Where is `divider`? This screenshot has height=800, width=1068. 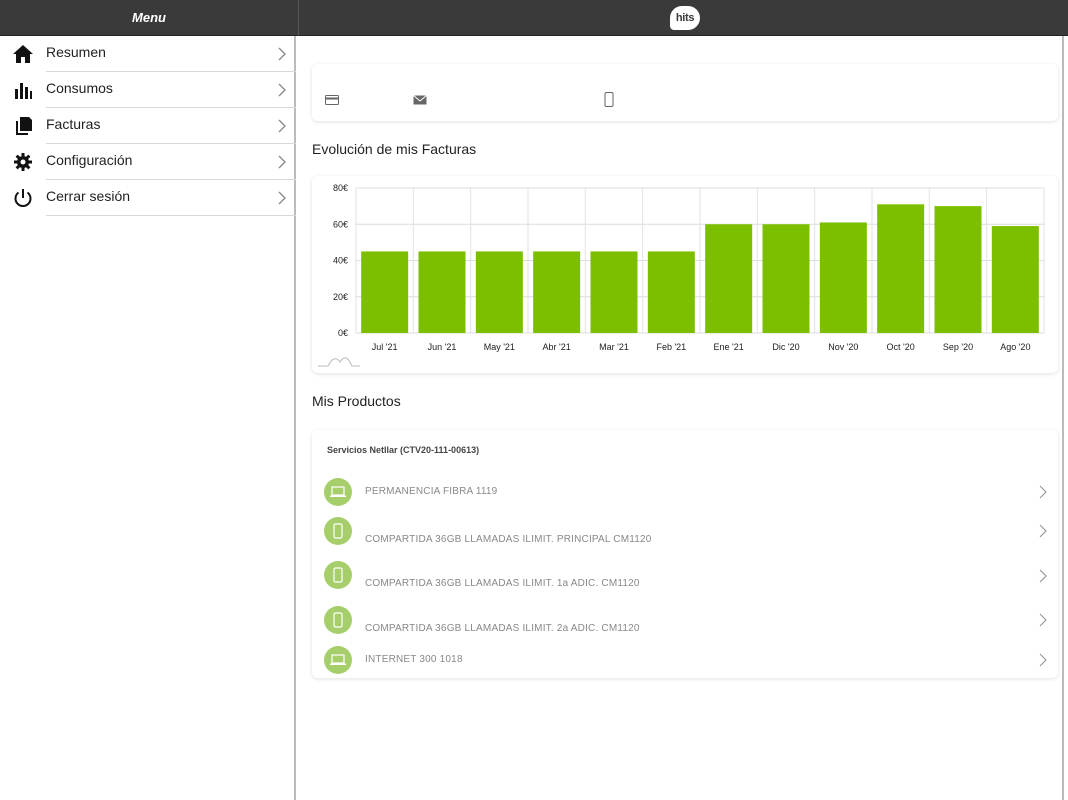
divider is located at coordinates (171, 215).